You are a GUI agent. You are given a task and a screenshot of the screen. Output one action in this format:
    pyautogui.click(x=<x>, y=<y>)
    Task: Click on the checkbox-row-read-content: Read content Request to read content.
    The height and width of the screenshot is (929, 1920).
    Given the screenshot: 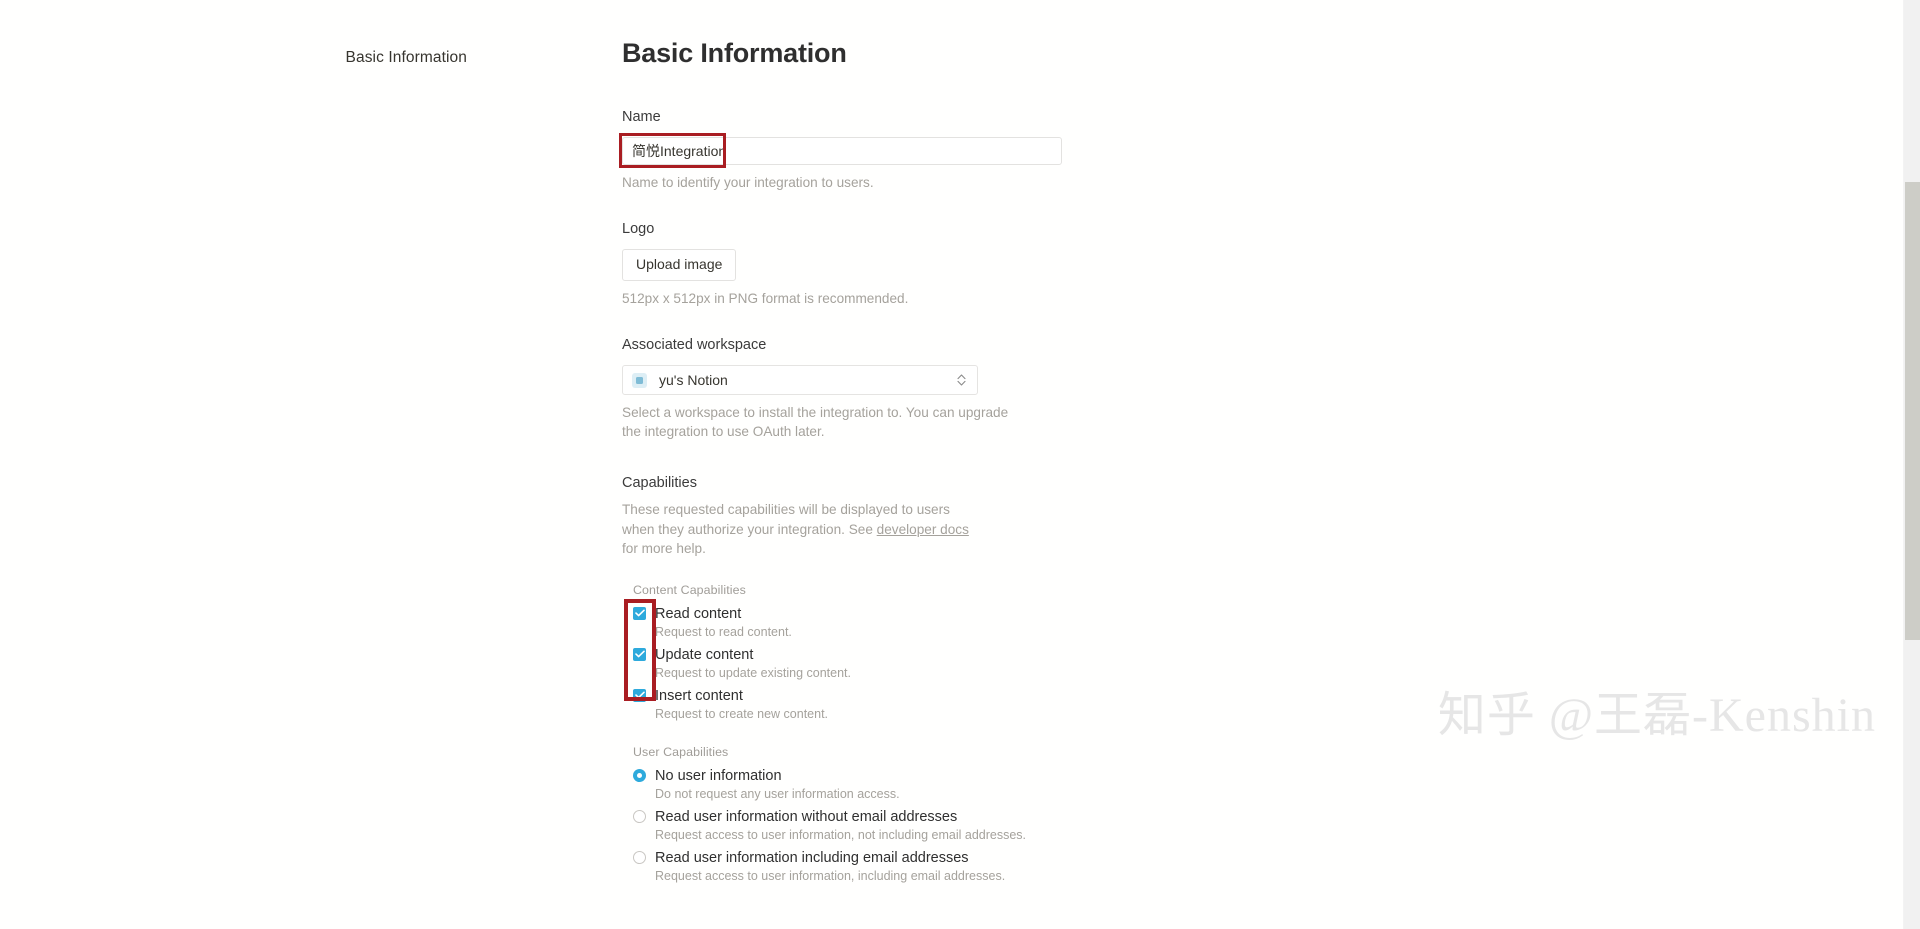 What is the action you would take?
    pyautogui.click(x=847, y=623)
    